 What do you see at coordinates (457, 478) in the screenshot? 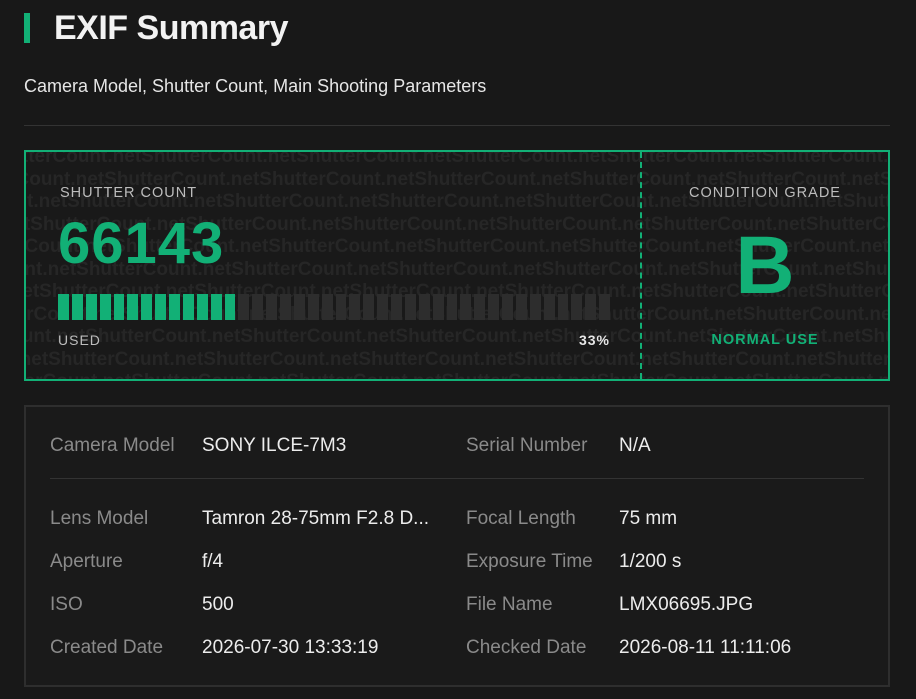
I see `details-divider` at bounding box center [457, 478].